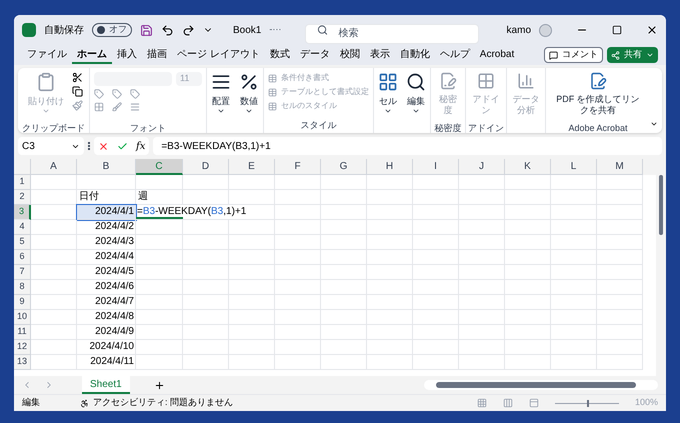  I want to click on create-pdf-button: PDF を作成してリンクを共有, so click(598, 94).